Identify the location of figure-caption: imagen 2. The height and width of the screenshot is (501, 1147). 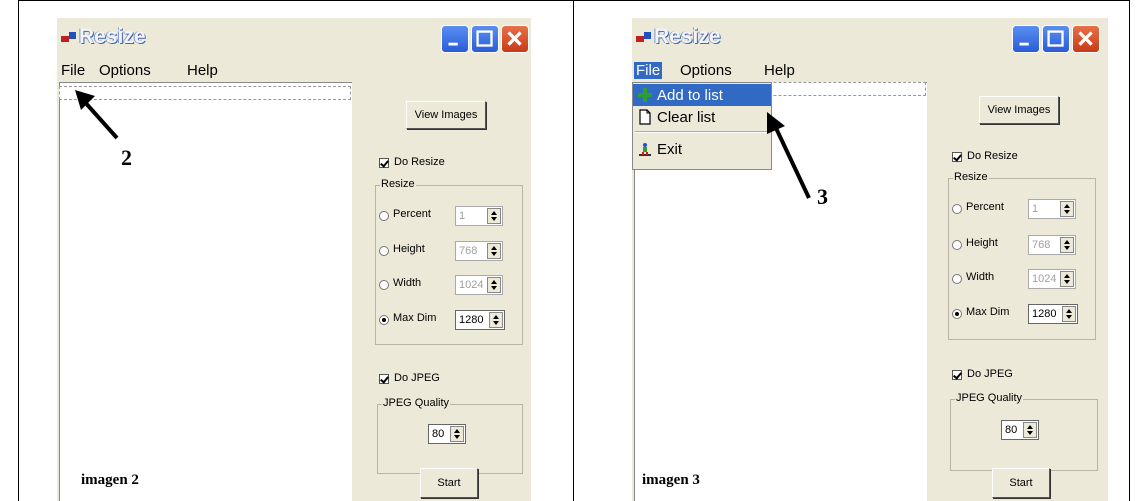
(110, 480).